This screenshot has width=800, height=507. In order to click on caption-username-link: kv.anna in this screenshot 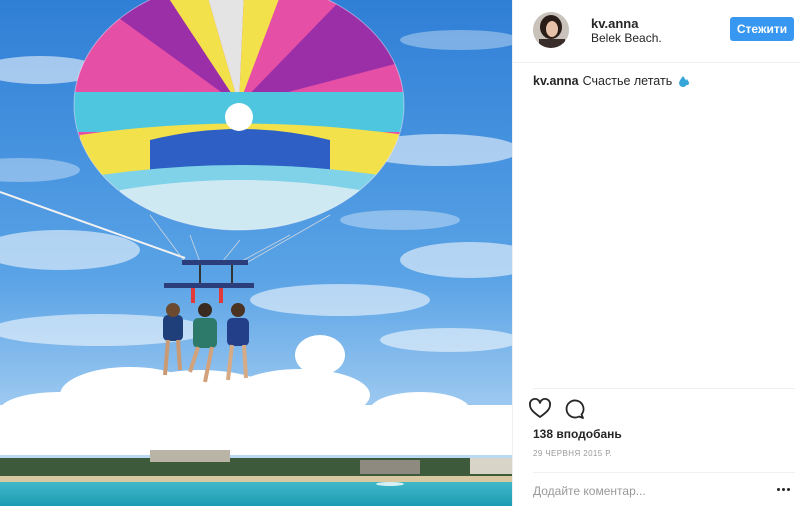, I will do `click(556, 81)`.